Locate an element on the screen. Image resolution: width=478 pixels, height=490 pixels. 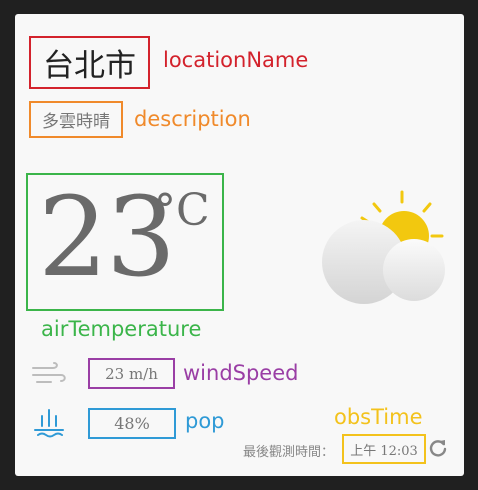
wind-speed-annotation: windSpeed is located at coordinates (241, 373).